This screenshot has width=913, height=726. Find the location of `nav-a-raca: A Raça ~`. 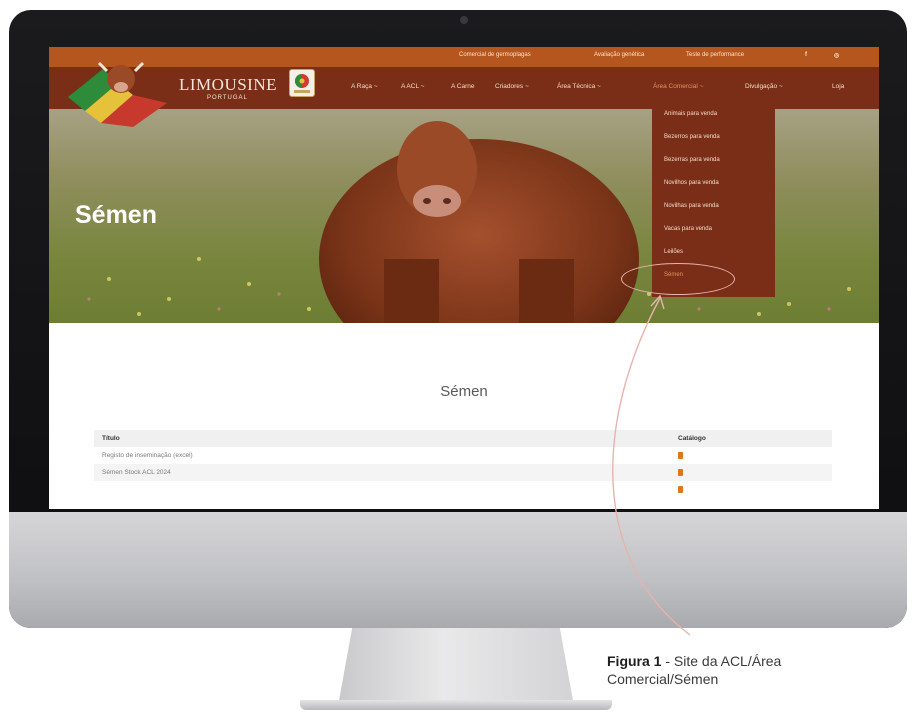

nav-a-raca: A Raça ~ is located at coordinates (364, 86).